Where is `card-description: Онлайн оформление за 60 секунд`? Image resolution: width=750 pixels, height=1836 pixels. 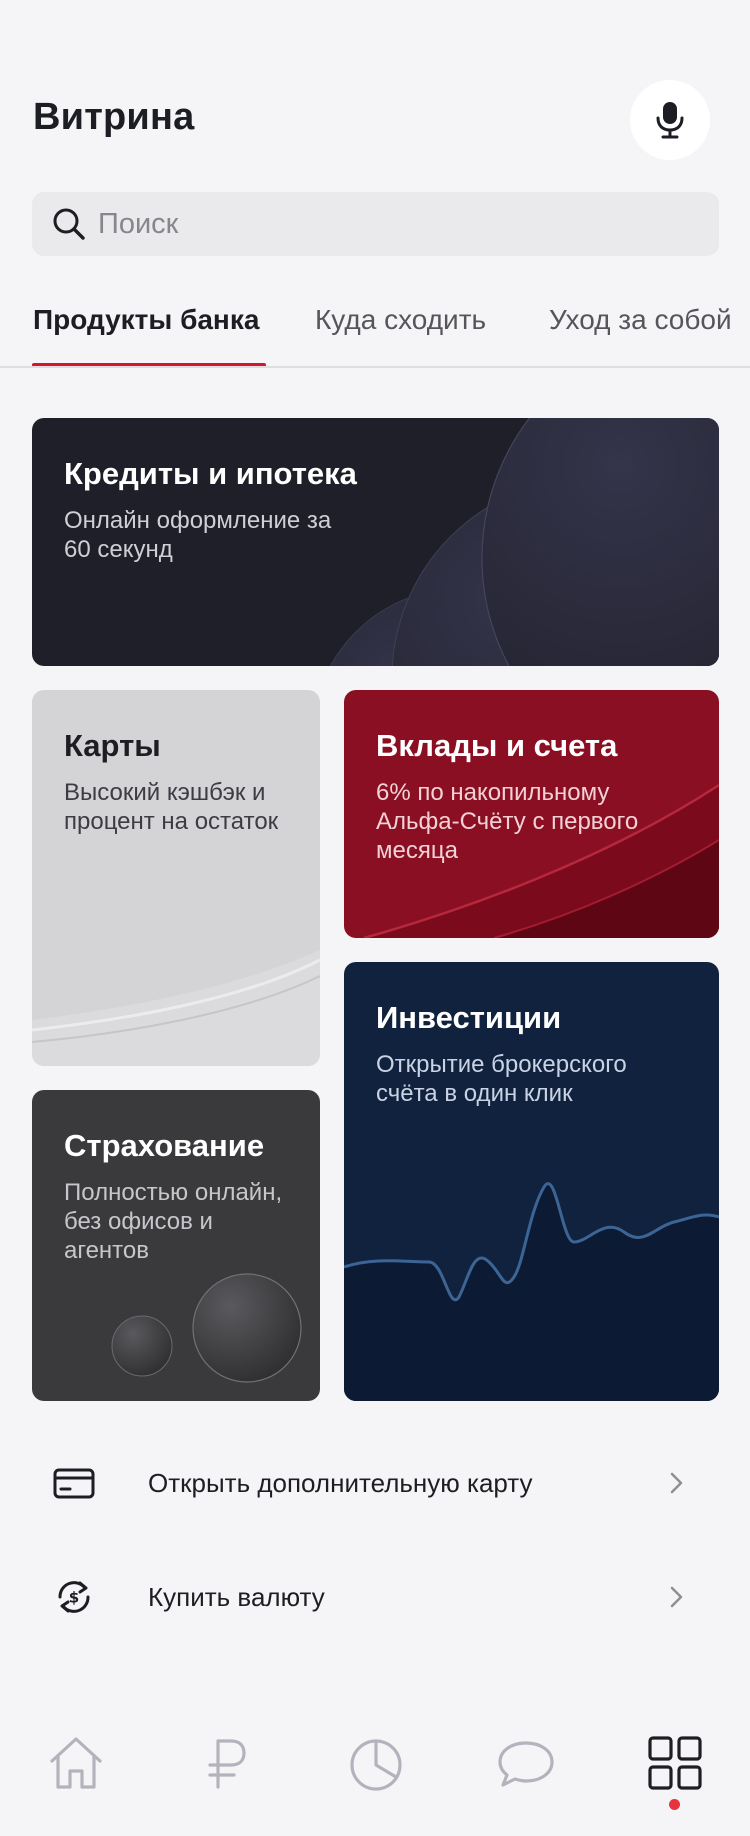 card-description: Онлайн оформление за 60 секунд is located at coordinates (198, 535).